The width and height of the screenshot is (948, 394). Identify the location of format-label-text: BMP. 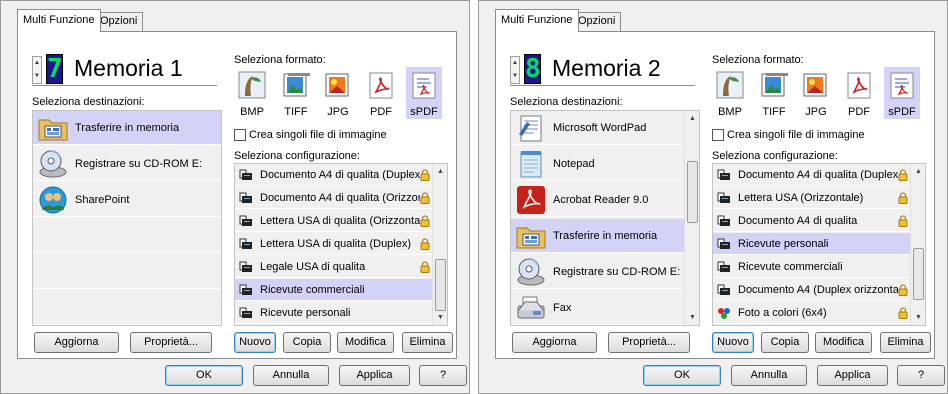
(252, 112).